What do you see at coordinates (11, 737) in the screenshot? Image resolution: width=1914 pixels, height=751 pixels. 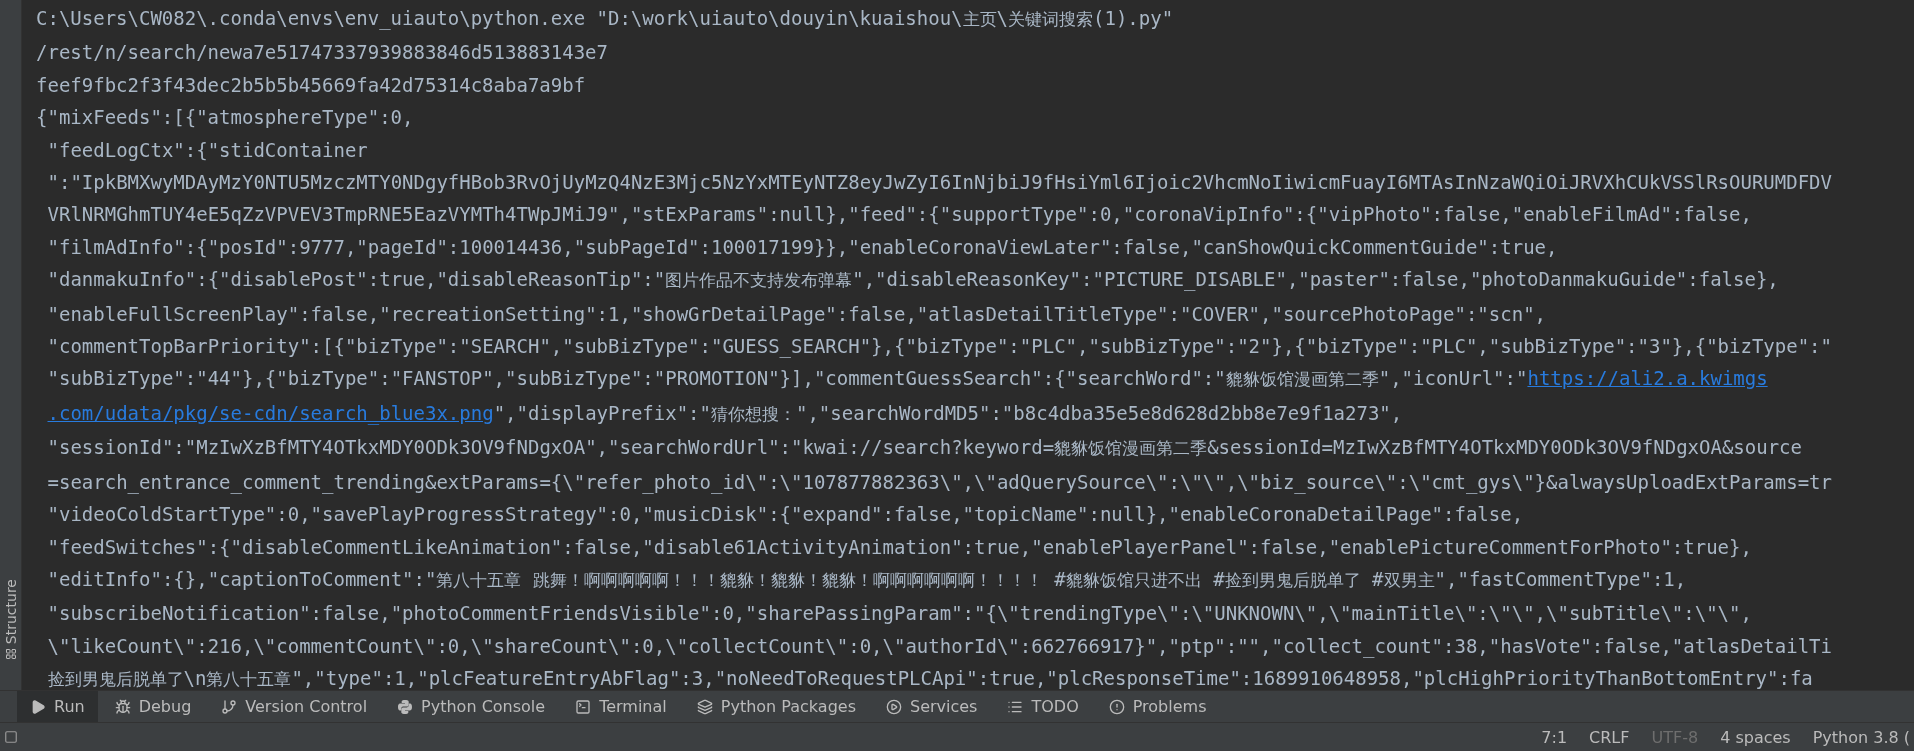 I see `square-icon` at bounding box center [11, 737].